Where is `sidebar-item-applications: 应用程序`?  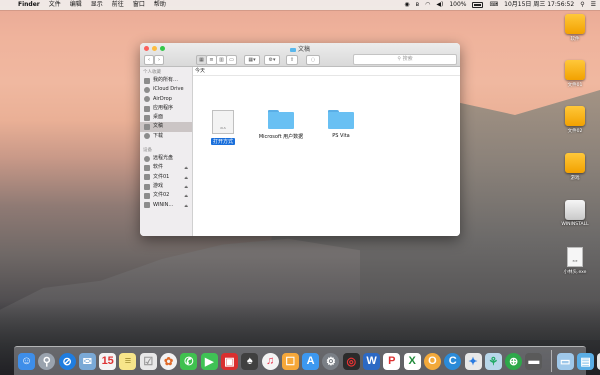
sidebar-item-applications: 应用程序 is located at coordinates (166, 108).